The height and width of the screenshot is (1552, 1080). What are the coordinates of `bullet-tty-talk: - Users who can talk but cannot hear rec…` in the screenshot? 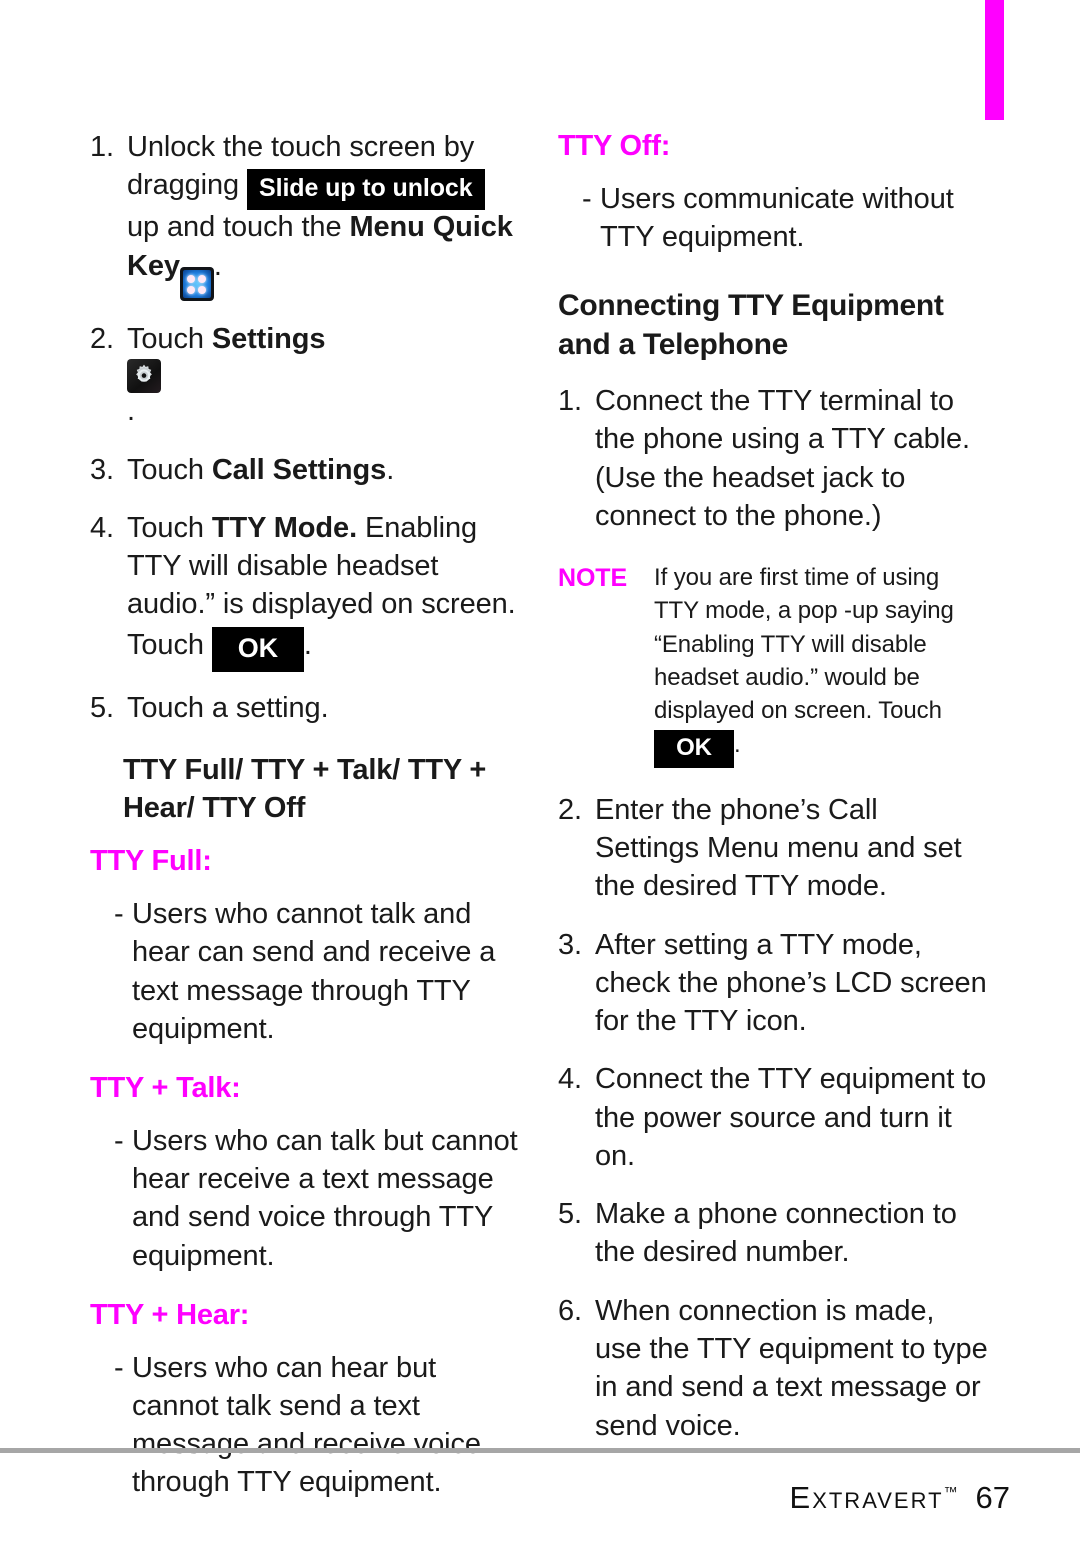 It's located at (317, 1198).